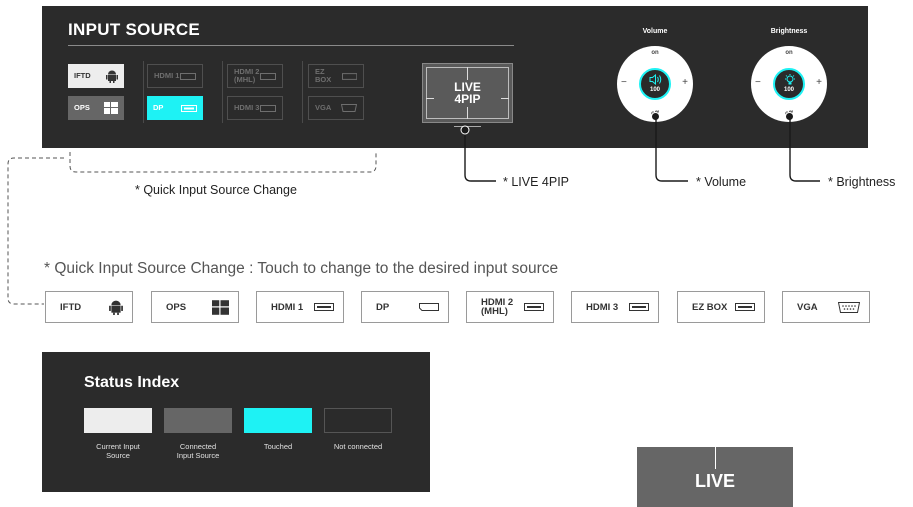  I want to click on button-label: VGA, so click(807, 307).